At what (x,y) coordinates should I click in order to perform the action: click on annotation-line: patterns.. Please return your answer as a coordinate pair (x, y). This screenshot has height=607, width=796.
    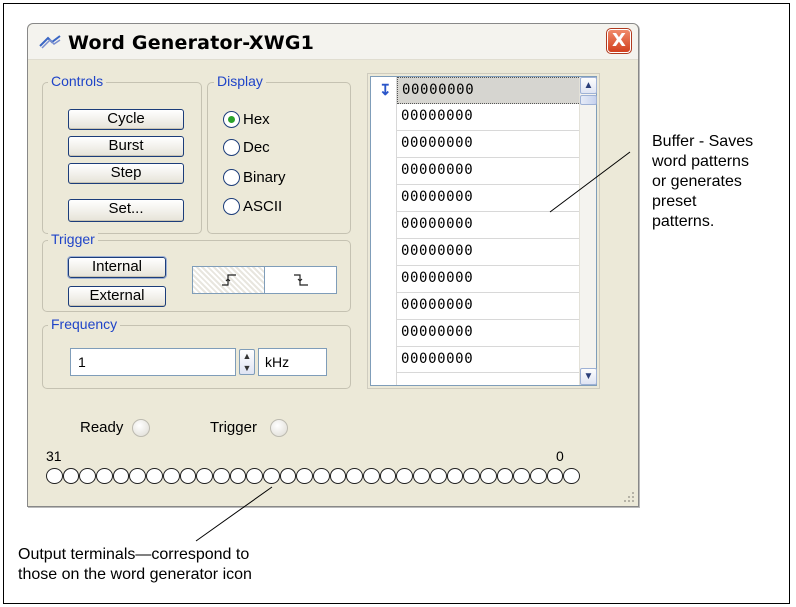
    Looking at the image, I should click on (683, 221).